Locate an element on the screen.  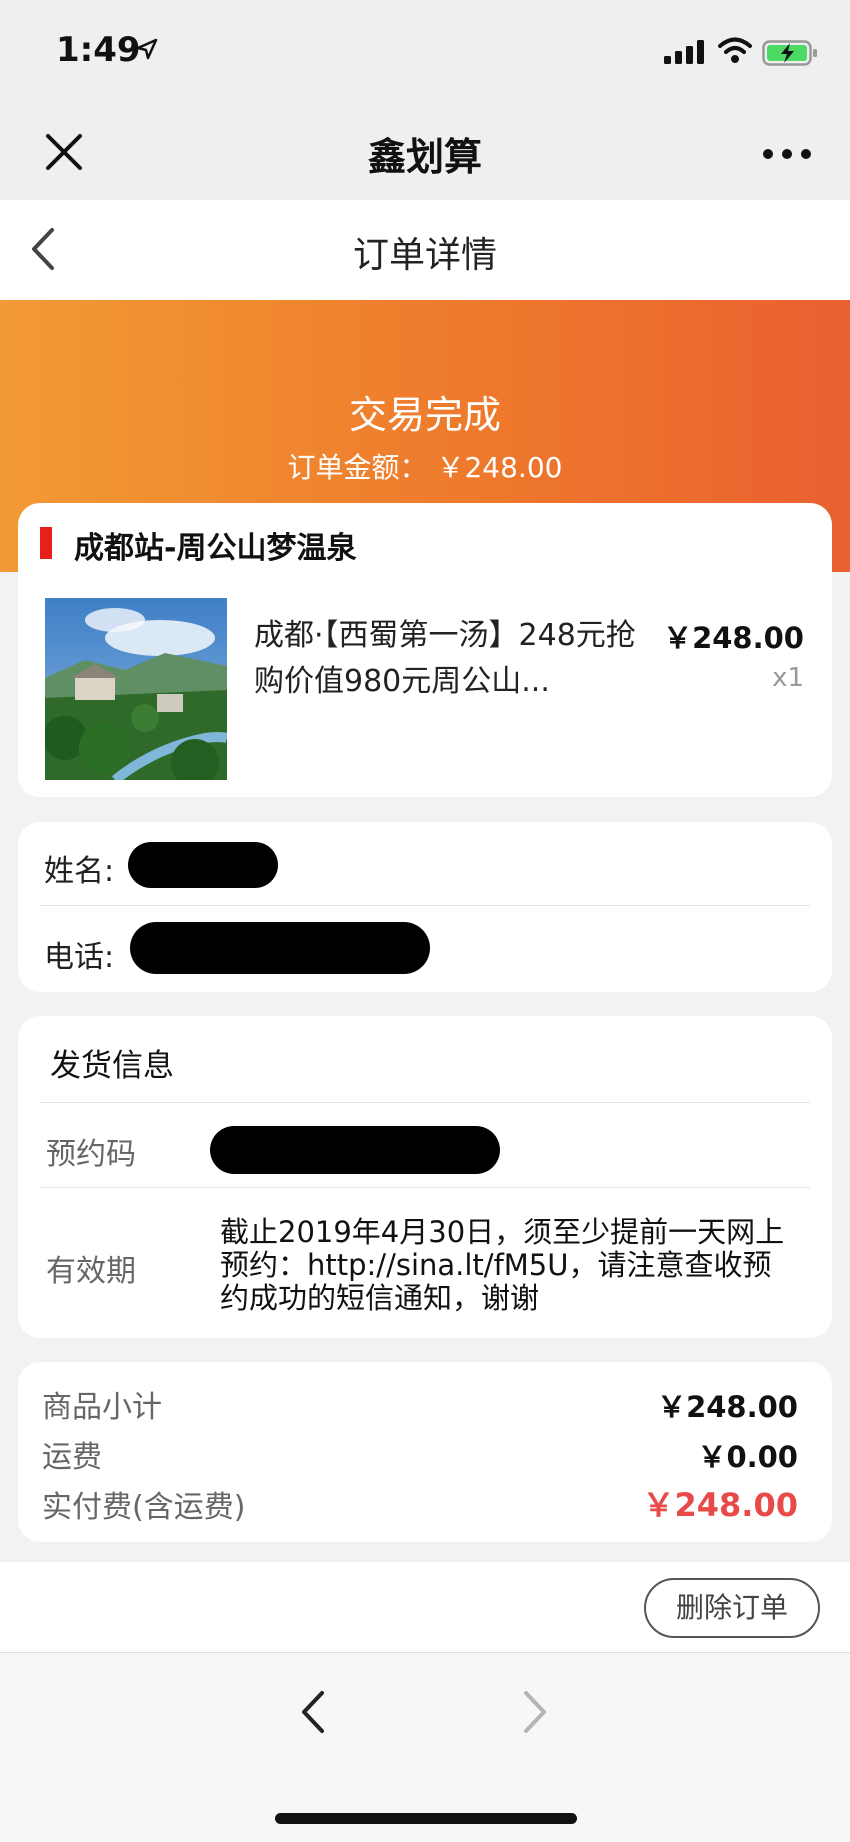
subtotal-value: ￥248.00 is located at coordinates (727, 1407).